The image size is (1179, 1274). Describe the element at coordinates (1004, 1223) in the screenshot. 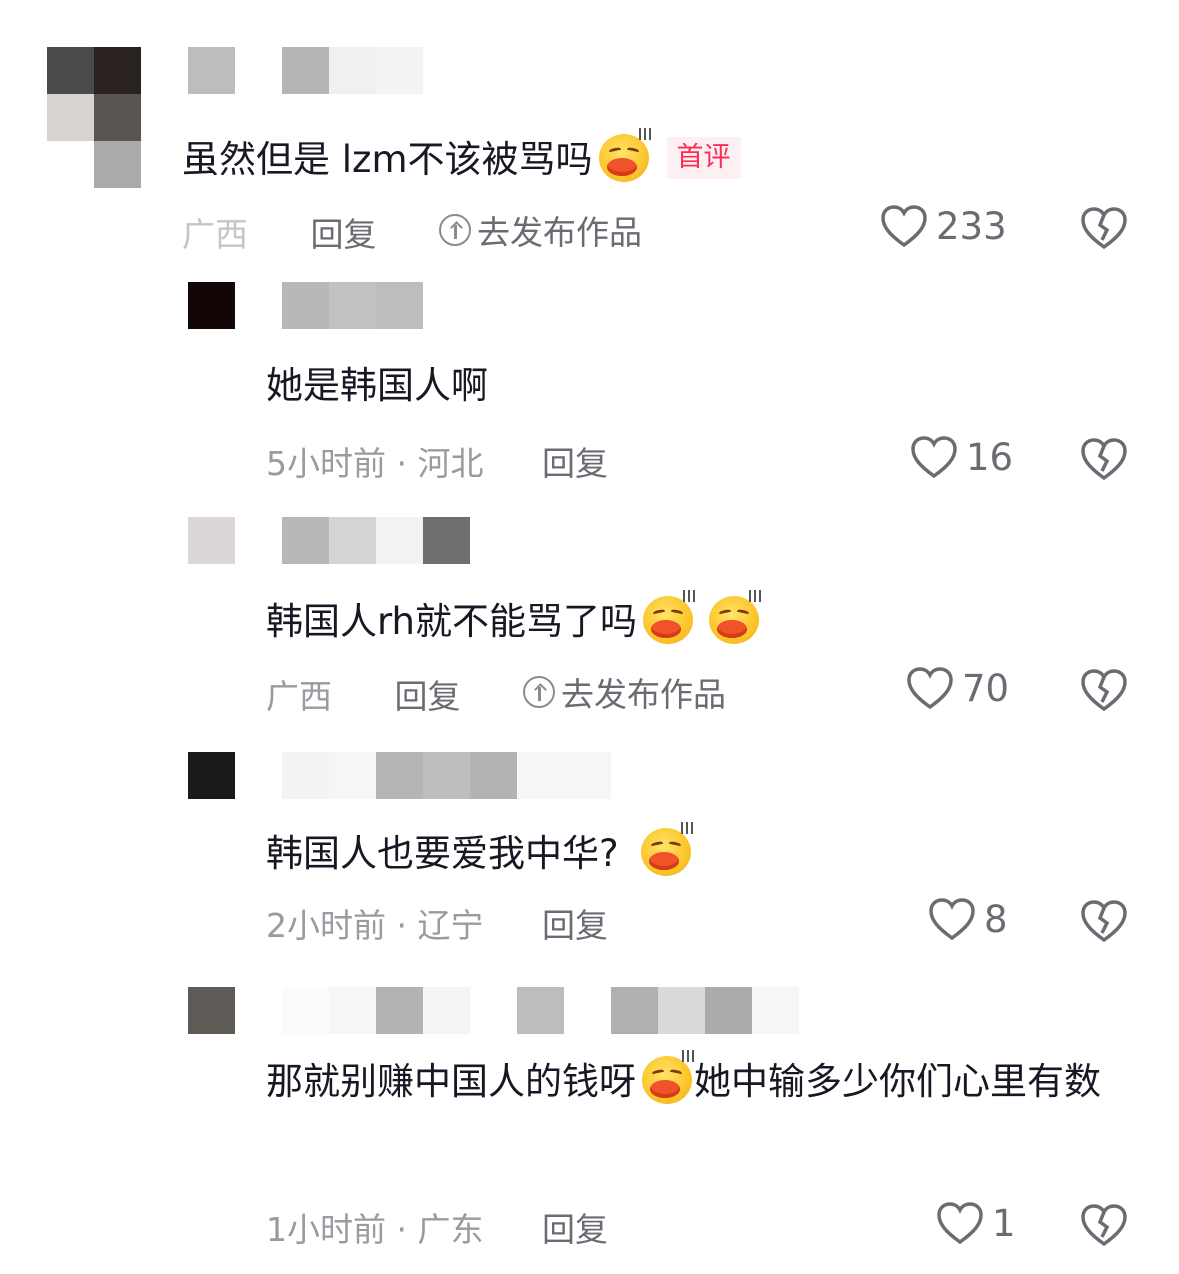

I see `like-count: 1` at that location.